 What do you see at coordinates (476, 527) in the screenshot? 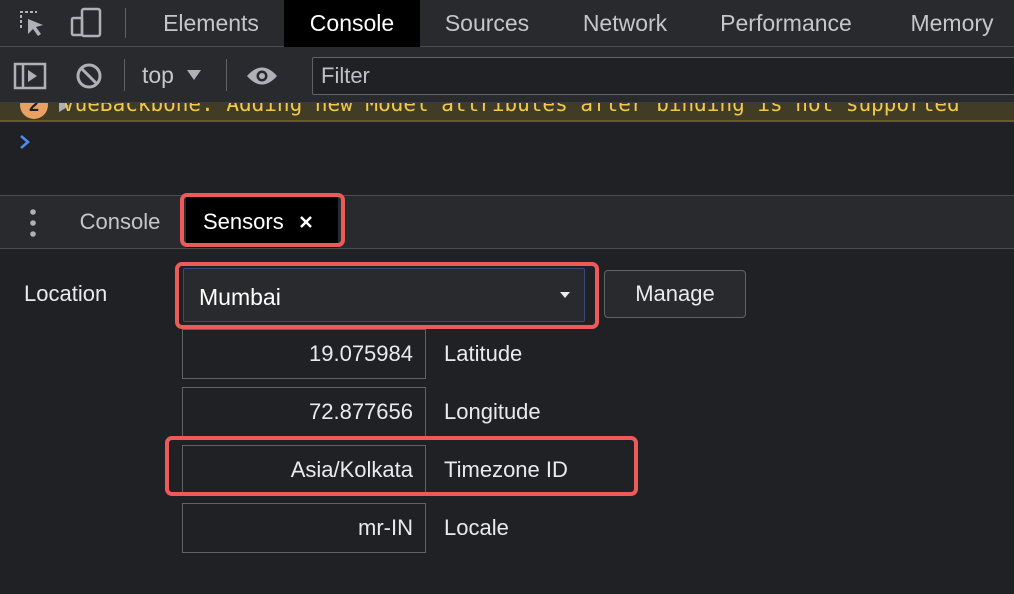
I see `locale-label: Locale` at bounding box center [476, 527].